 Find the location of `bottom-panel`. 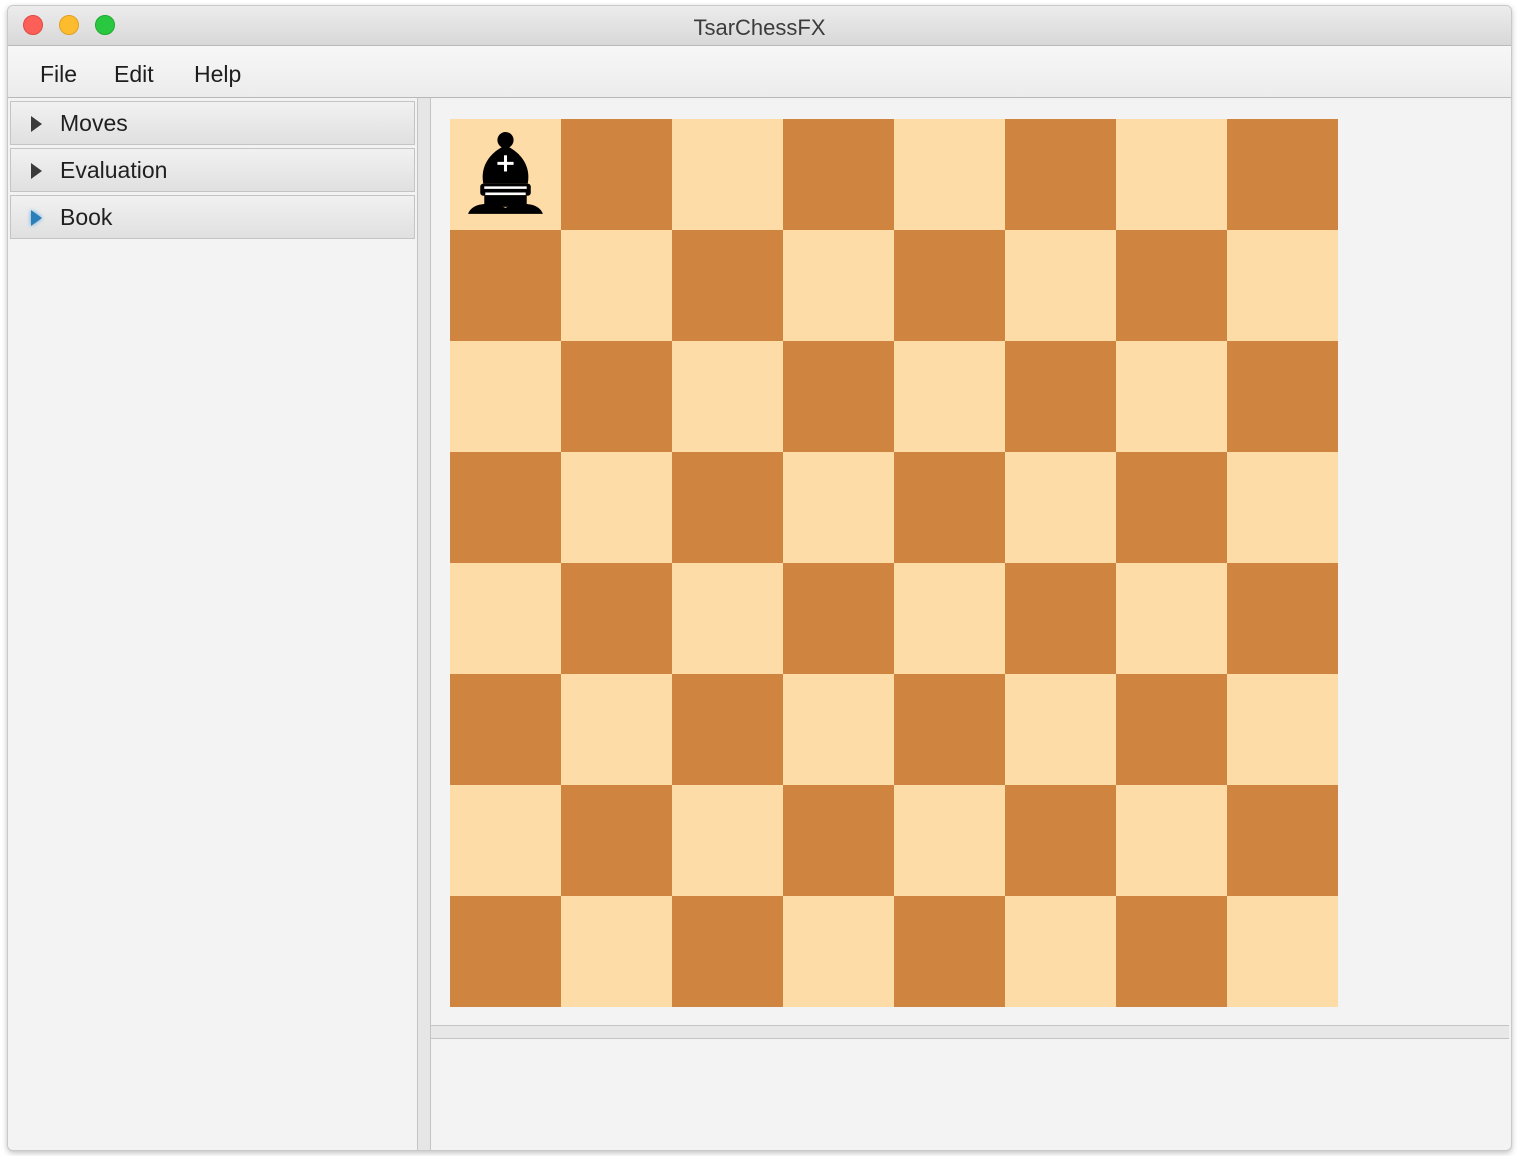

bottom-panel is located at coordinates (970, 1094).